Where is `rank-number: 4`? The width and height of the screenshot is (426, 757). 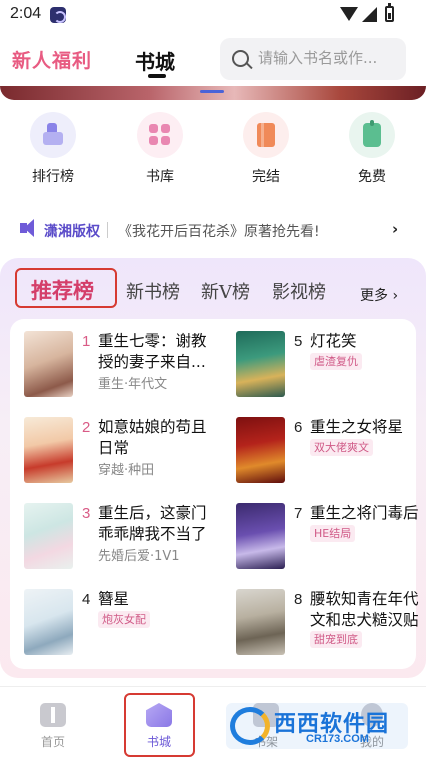 rank-number: 4 is located at coordinates (86, 599).